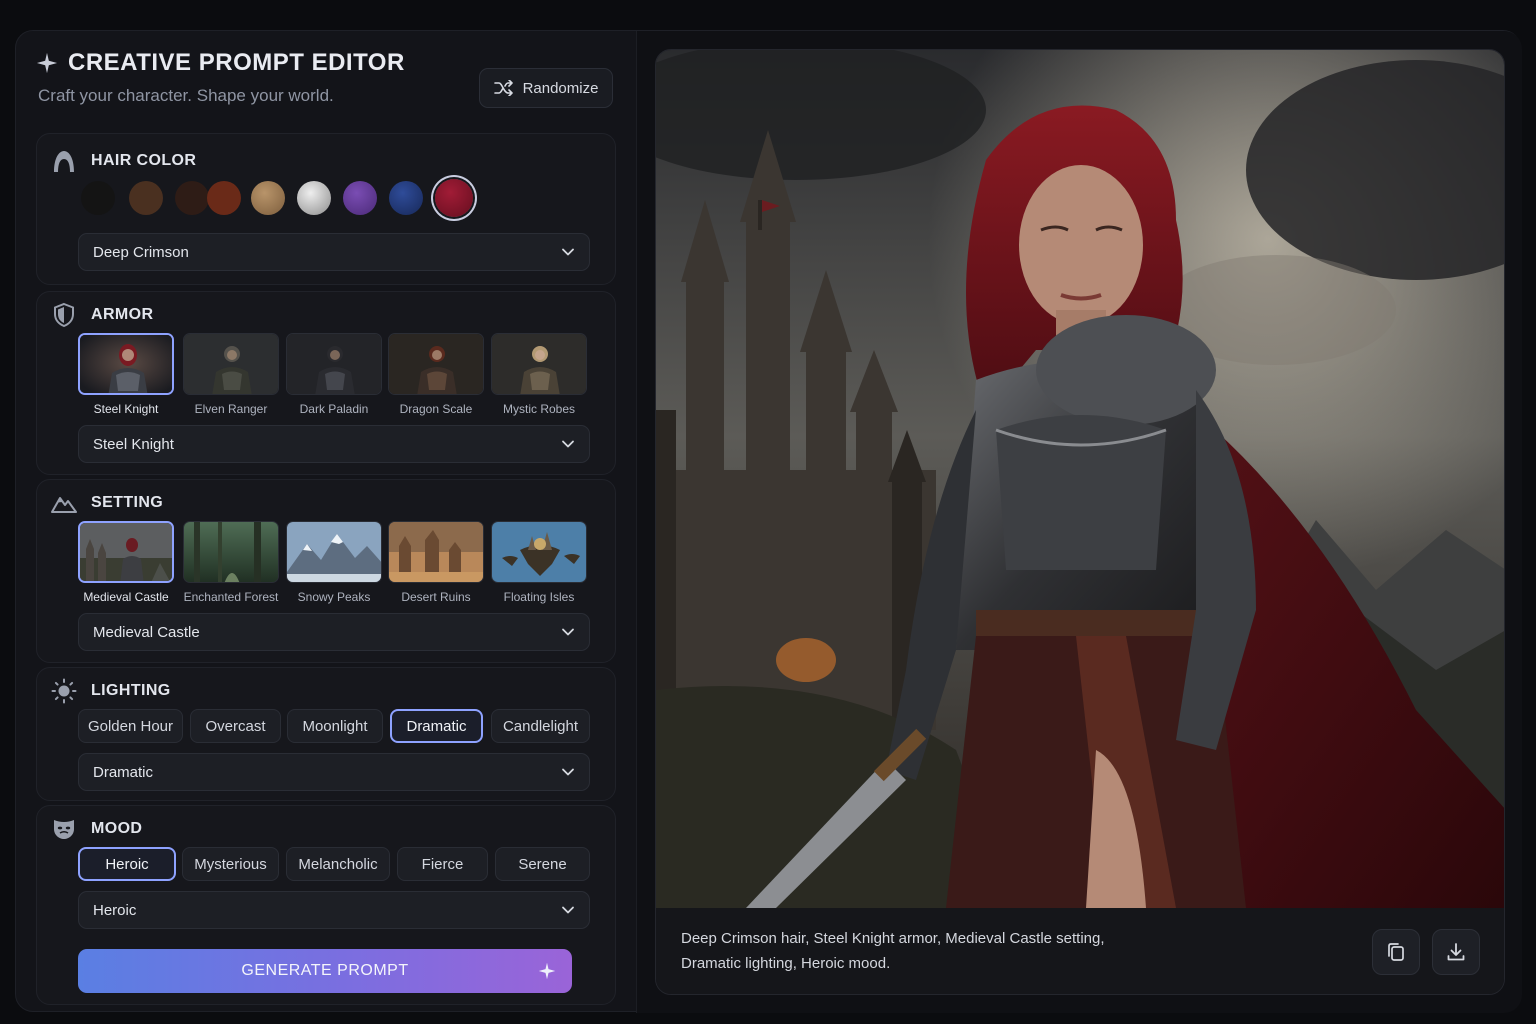 Image resolution: width=1536 pixels, height=1024 pixels. I want to click on hair-color-value: Deep Crimson, so click(141, 252).